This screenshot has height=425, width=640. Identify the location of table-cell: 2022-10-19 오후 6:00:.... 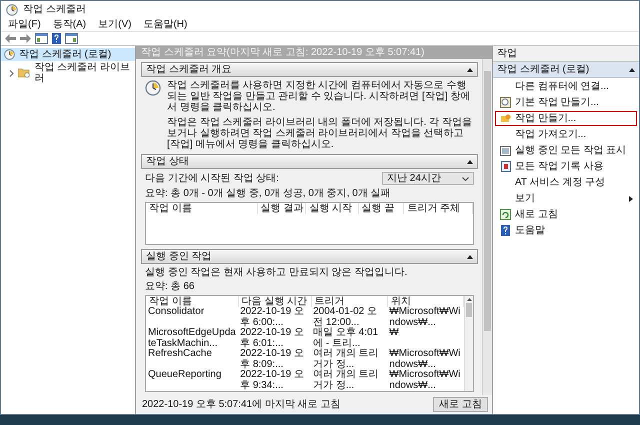
(275, 317).